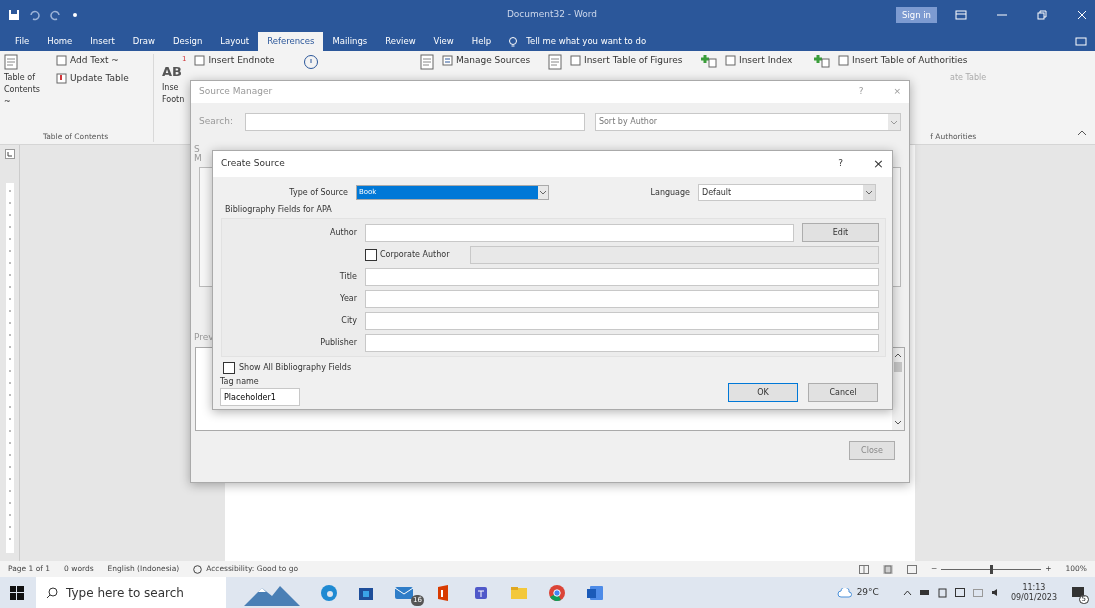 The width and height of the screenshot is (1095, 608). Describe the element at coordinates (198, 158) in the screenshot. I see `label-cut: M` at that location.